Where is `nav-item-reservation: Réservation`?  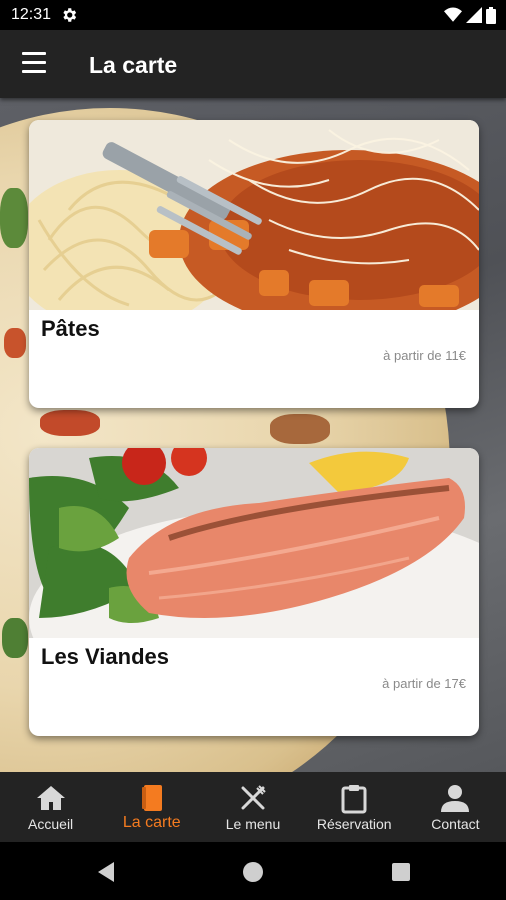
nav-item-reservation: Réservation is located at coordinates (354, 807).